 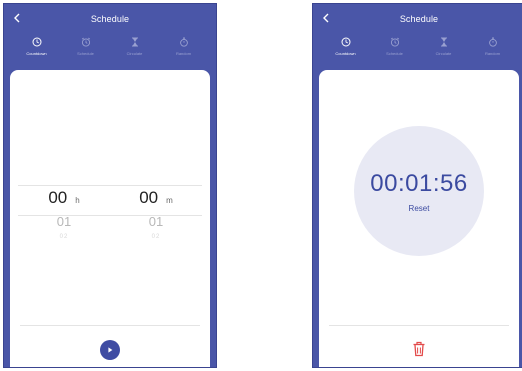 I want to click on minutes-next-2: 02, so click(x=156, y=237).